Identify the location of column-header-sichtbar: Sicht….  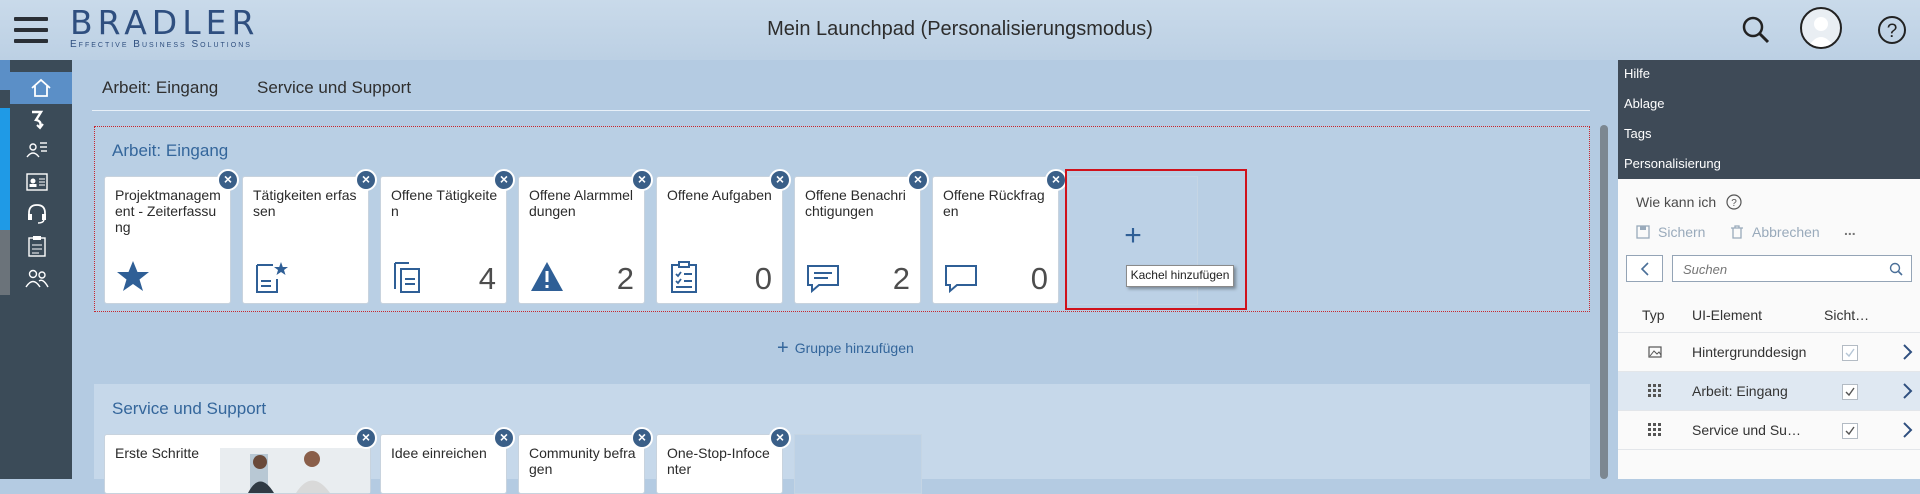
(1846, 315).